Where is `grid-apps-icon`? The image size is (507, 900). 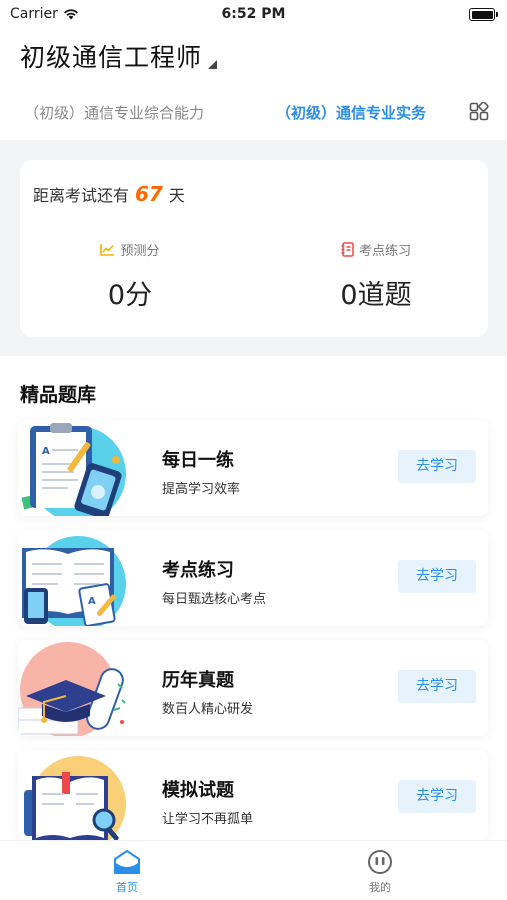
grid-apps-icon is located at coordinates (479, 112).